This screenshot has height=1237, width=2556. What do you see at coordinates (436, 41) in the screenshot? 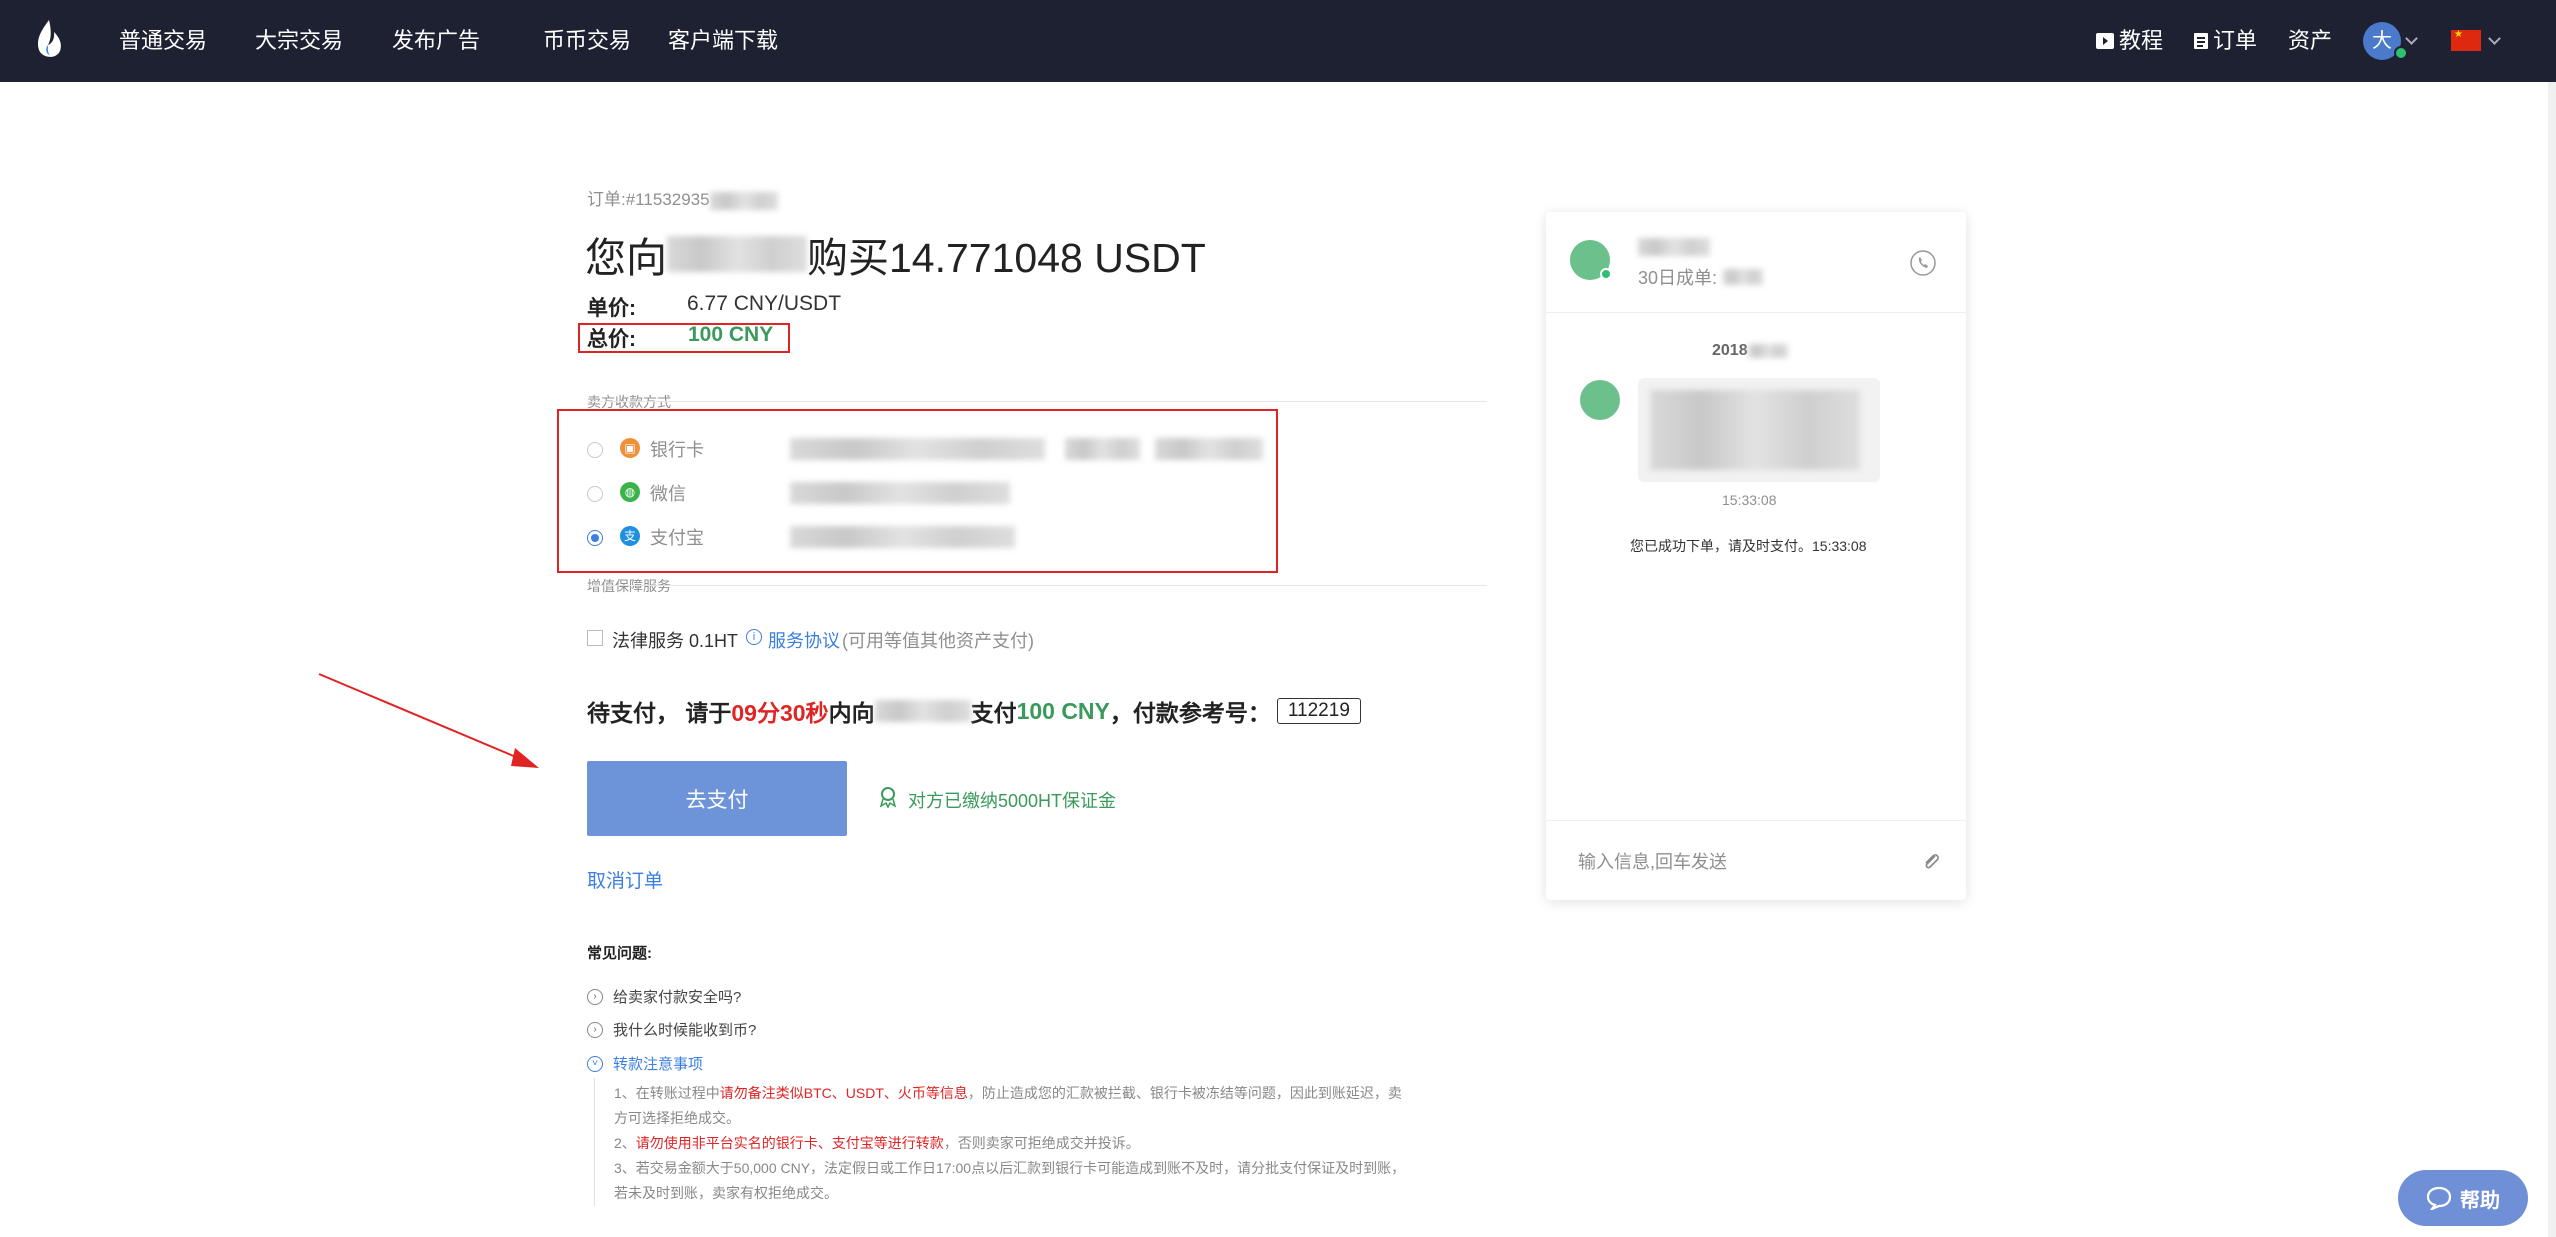
I see `nav-post-ad: 发布广告` at bounding box center [436, 41].